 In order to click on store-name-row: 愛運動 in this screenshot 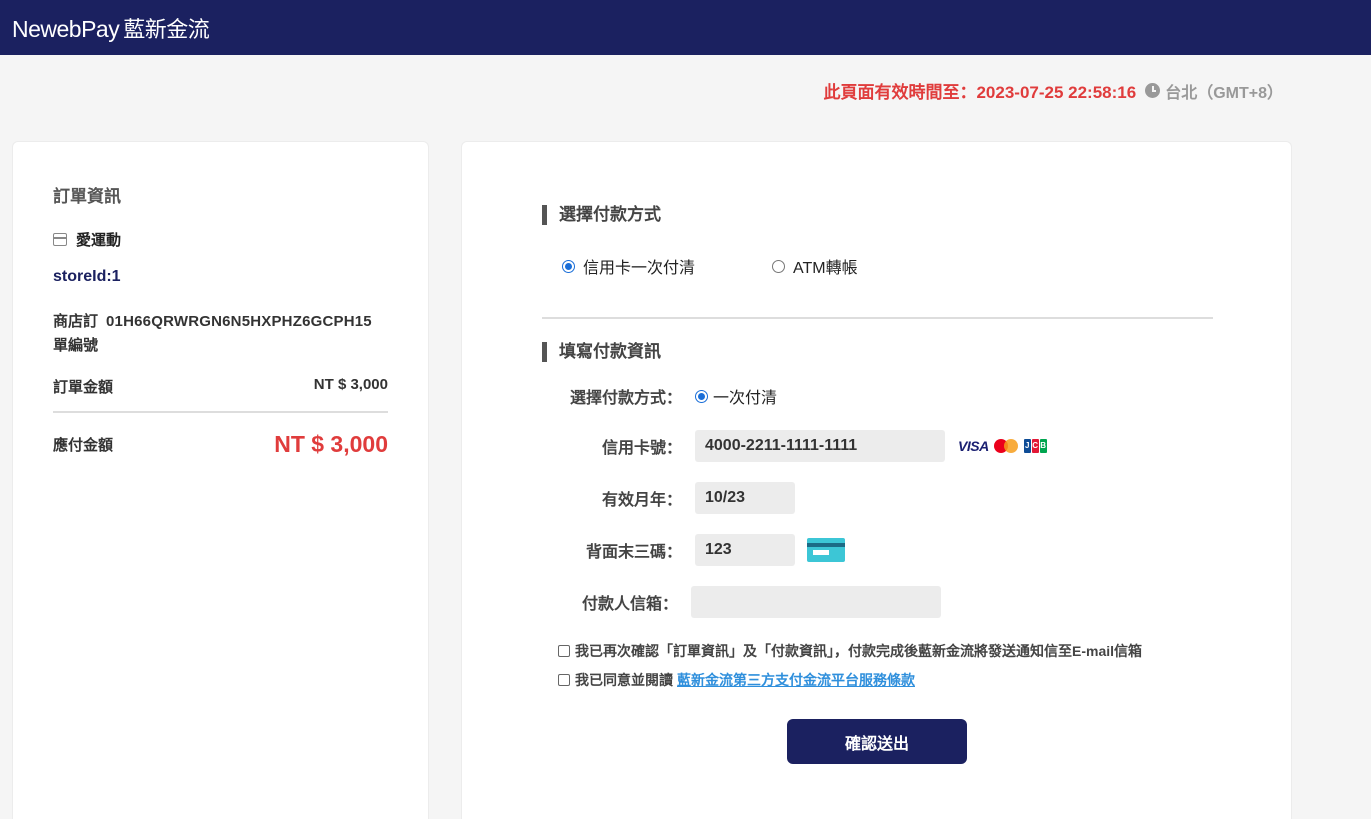, I will do `click(220, 239)`.